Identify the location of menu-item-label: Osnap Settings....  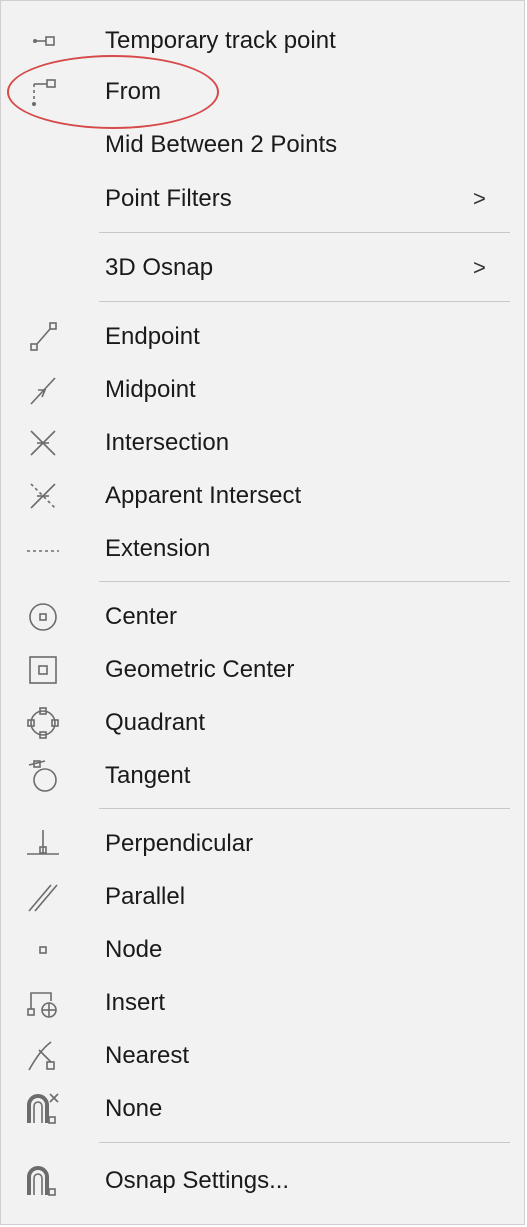
(197, 1180).